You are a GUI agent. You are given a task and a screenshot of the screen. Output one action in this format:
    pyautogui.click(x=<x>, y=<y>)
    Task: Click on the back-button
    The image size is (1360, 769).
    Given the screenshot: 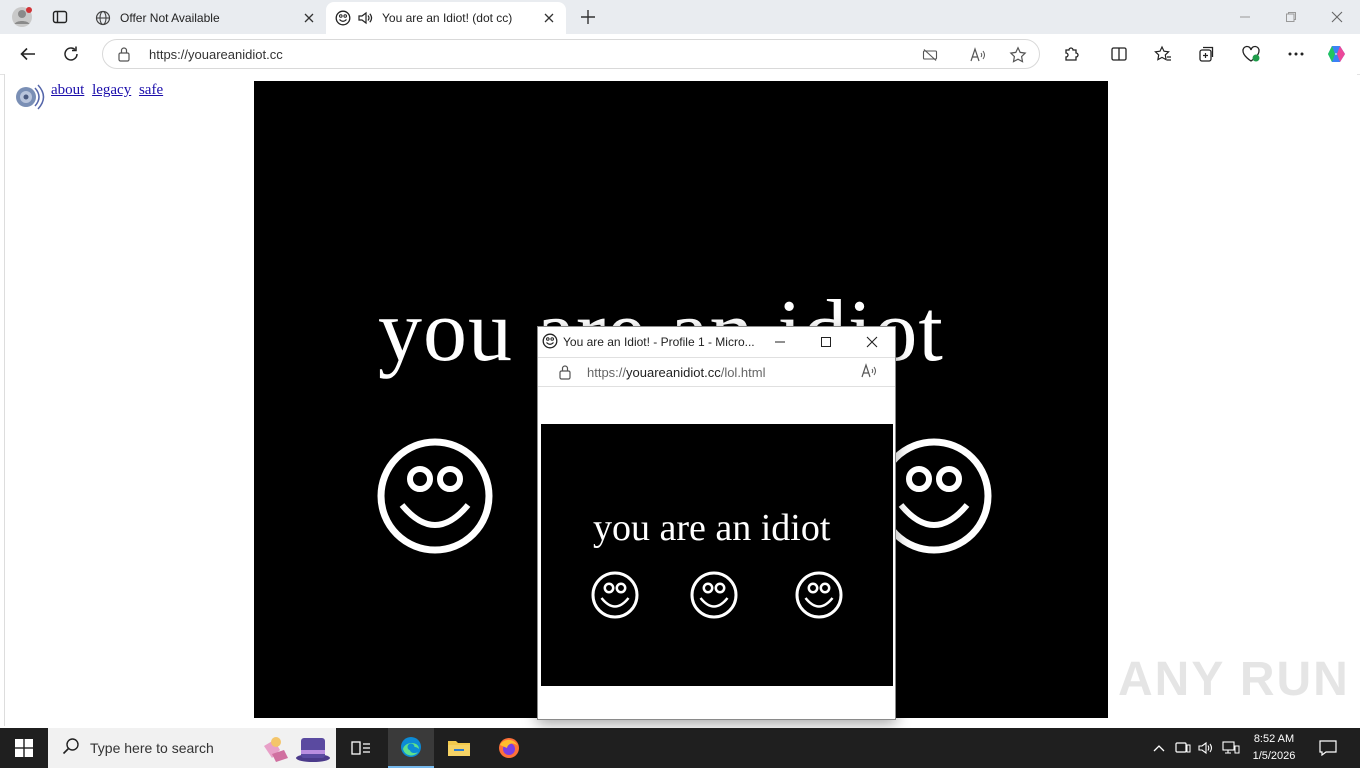 What is the action you would take?
    pyautogui.click(x=28, y=54)
    